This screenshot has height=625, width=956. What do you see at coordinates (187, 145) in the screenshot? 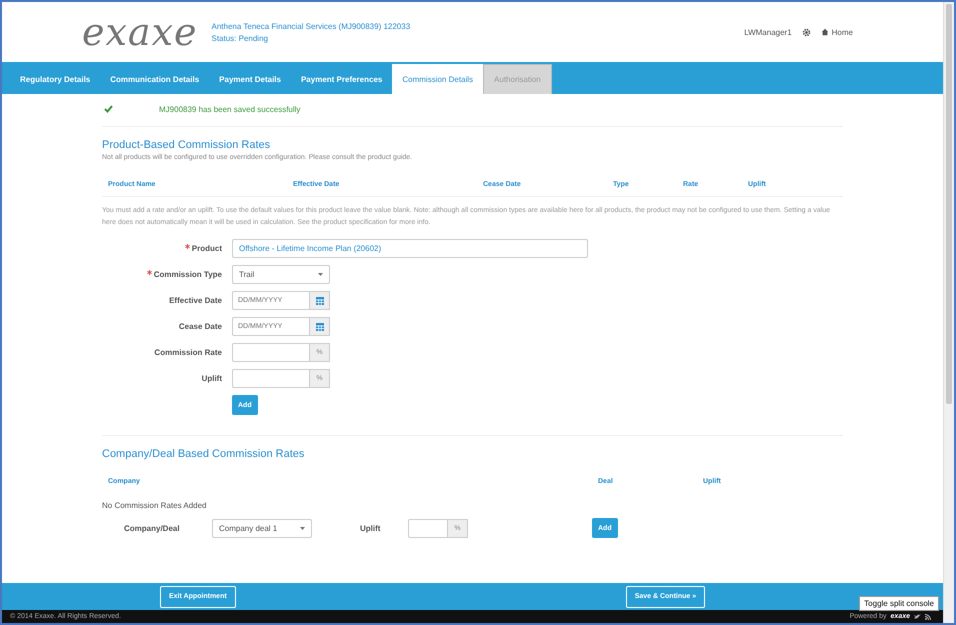
I see `section-title: Product-Based Commission Rates` at bounding box center [187, 145].